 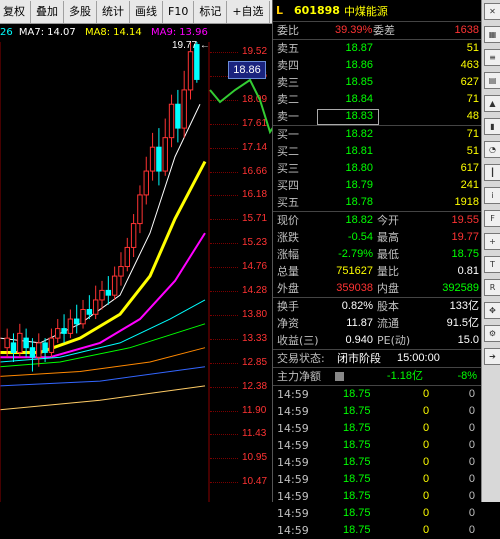 What do you see at coordinates (47, 11) in the screenshot?
I see `toolbar-overlay: 叠加` at bounding box center [47, 11].